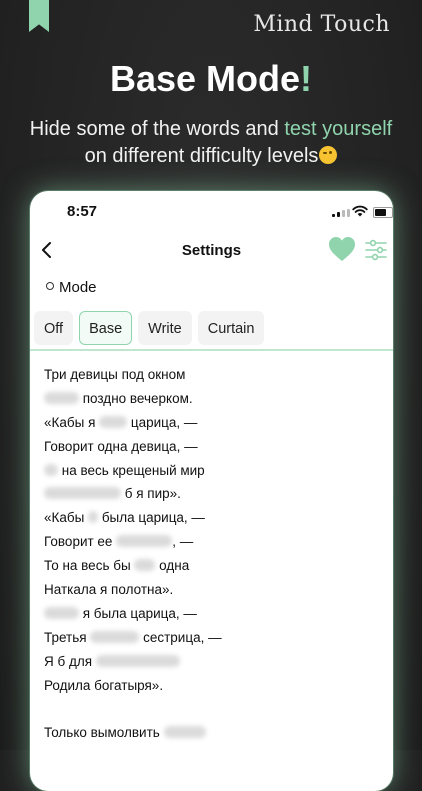 This screenshot has height=791, width=422. What do you see at coordinates (184, 732) in the screenshot?
I see `hidden-word: успела` at bounding box center [184, 732].